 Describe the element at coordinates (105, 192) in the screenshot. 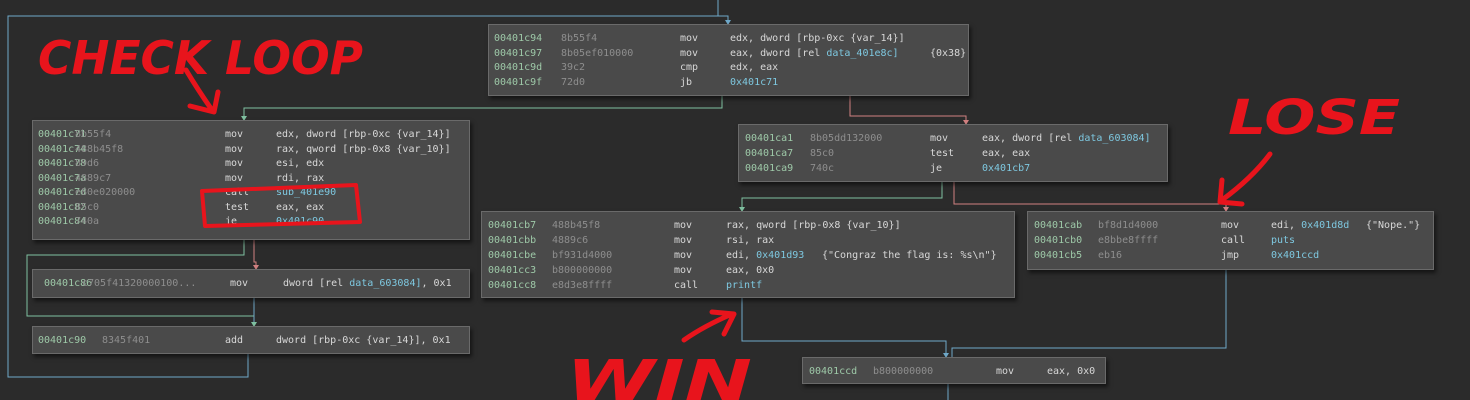

I see `opcode-bytes: e80e020000` at that location.